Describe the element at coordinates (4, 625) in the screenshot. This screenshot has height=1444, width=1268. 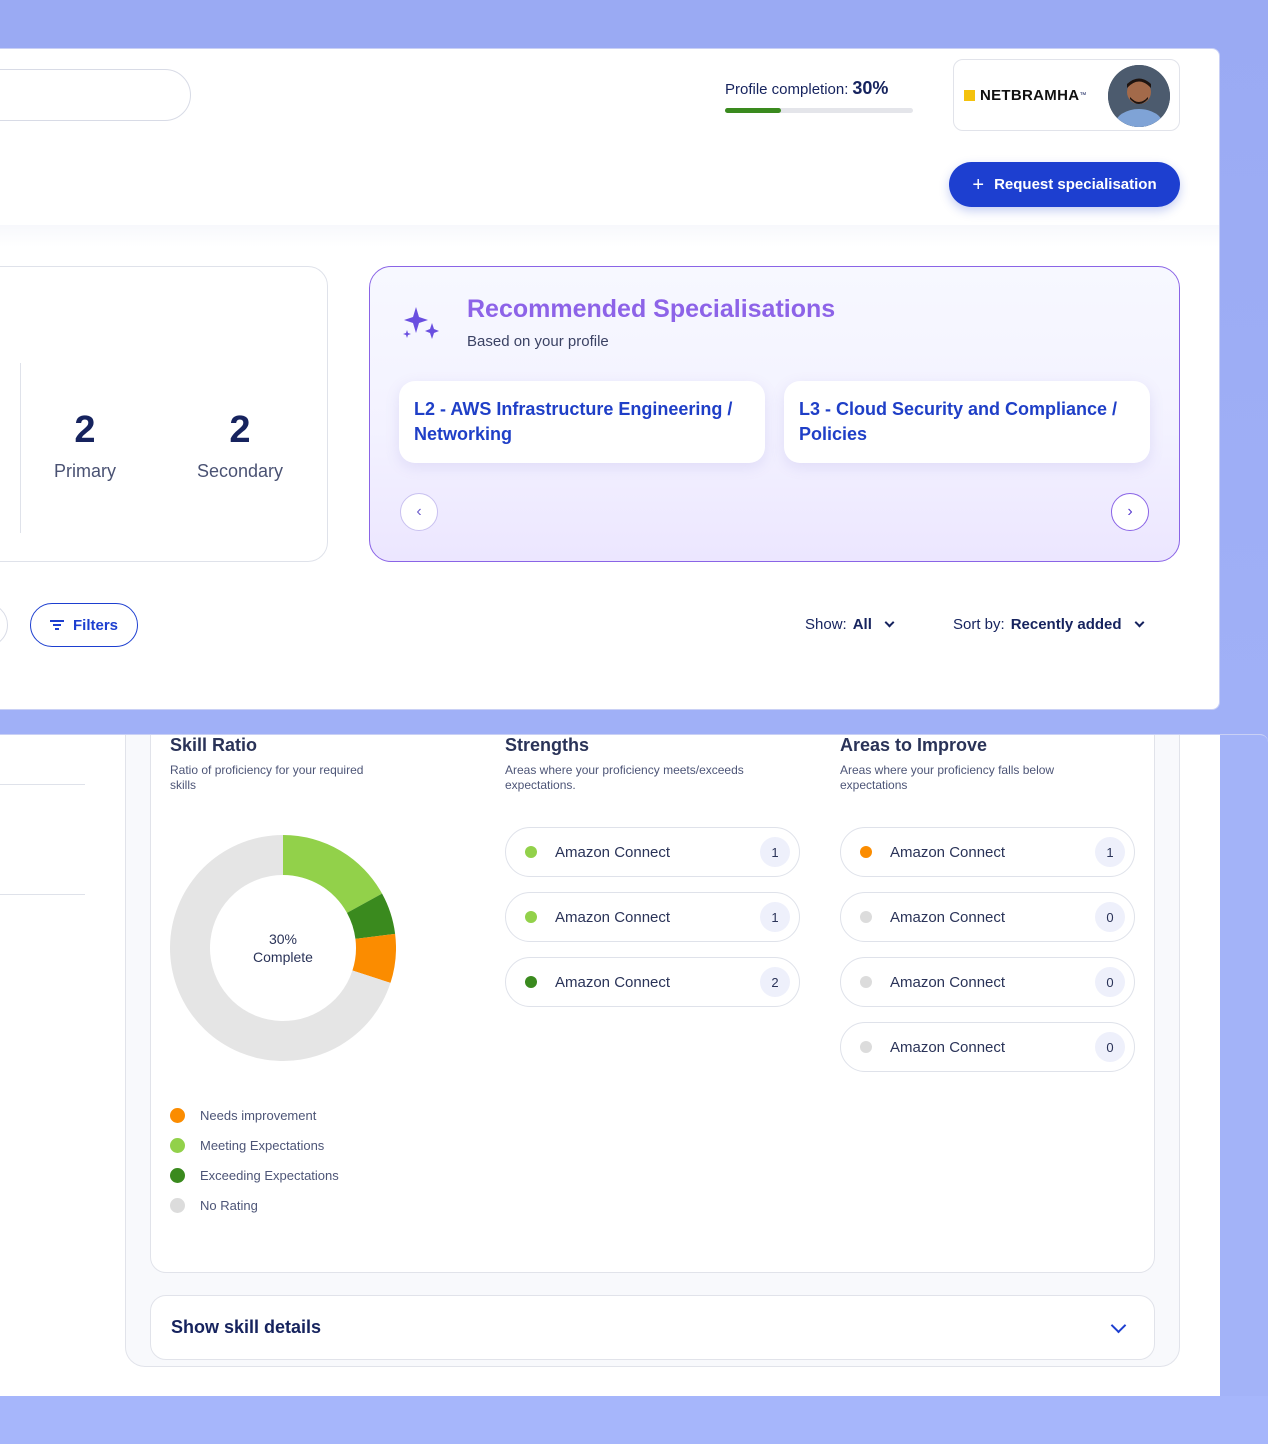
I see `sort-toggle-button` at that location.